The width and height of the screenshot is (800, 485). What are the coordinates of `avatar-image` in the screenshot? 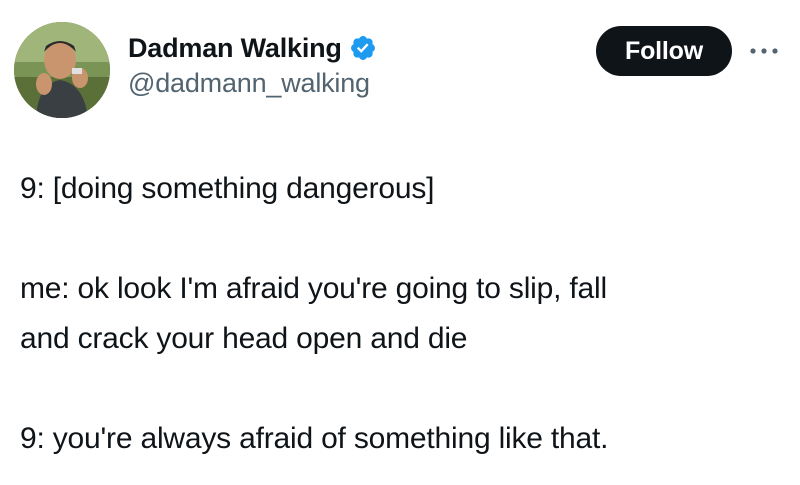 It's located at (62, 70).